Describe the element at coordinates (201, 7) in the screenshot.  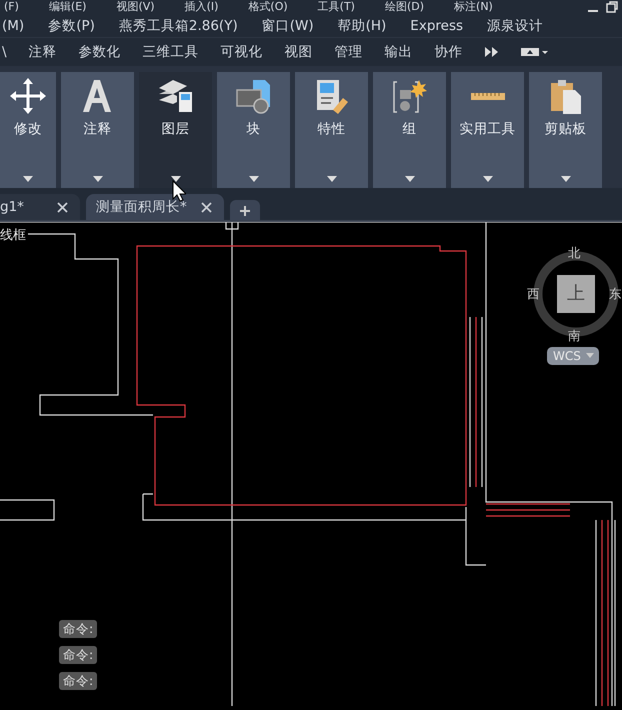
I see `menu-item: 插入(I)` at that location.